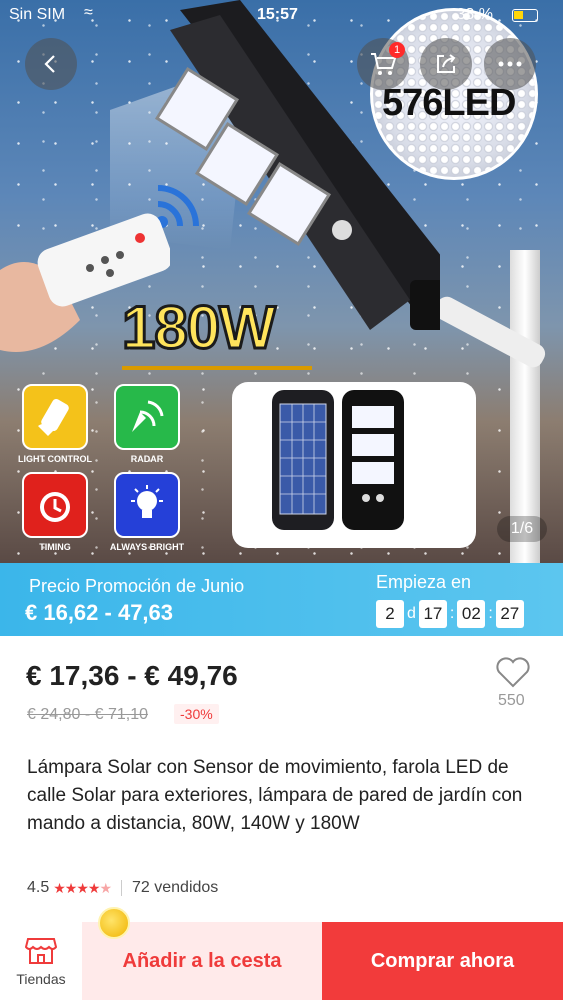 The image size is (563, 1000). What do you see at coordinates (281, 961) in the screenshot?
I see `bottom-action-bar: Tiendas Añadir a la cesta Comprar ahora` at bounding box center [281, 961].